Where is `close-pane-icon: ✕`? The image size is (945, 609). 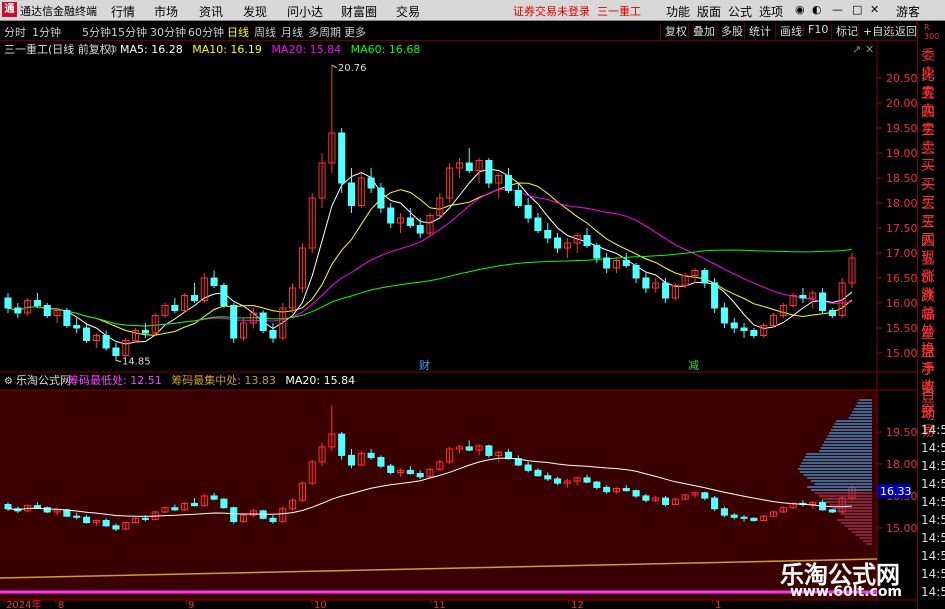
close-pane-icon: ✕ is located at coordinates (869, 49).